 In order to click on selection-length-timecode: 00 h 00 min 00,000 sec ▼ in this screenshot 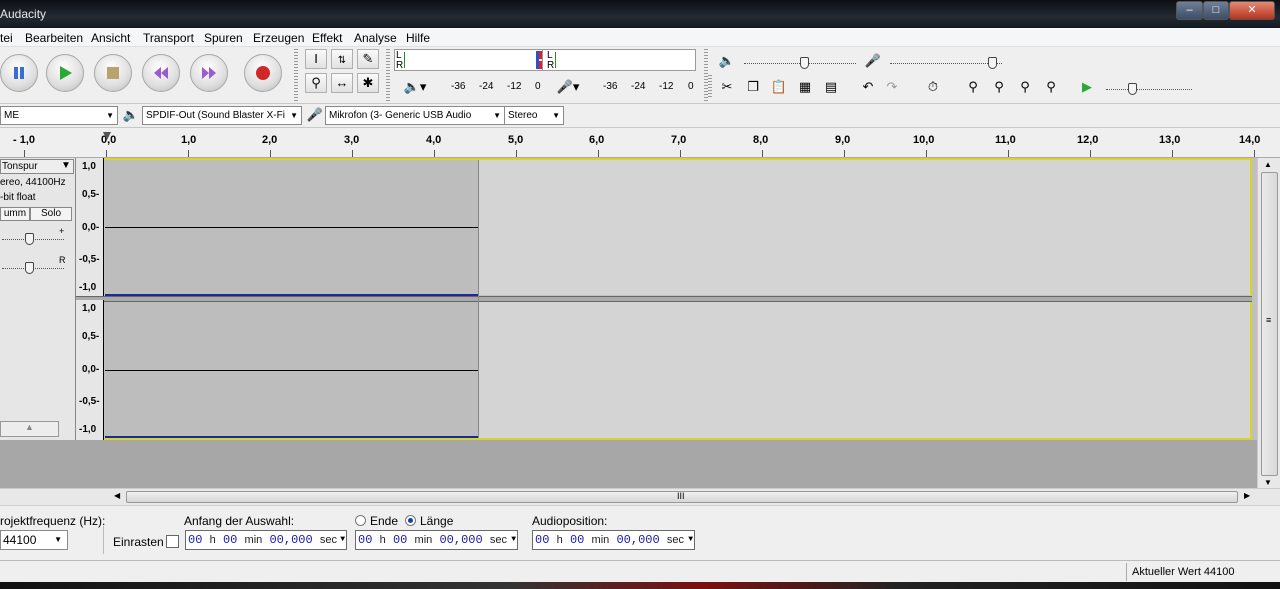, I will do `click(436, 540)`.